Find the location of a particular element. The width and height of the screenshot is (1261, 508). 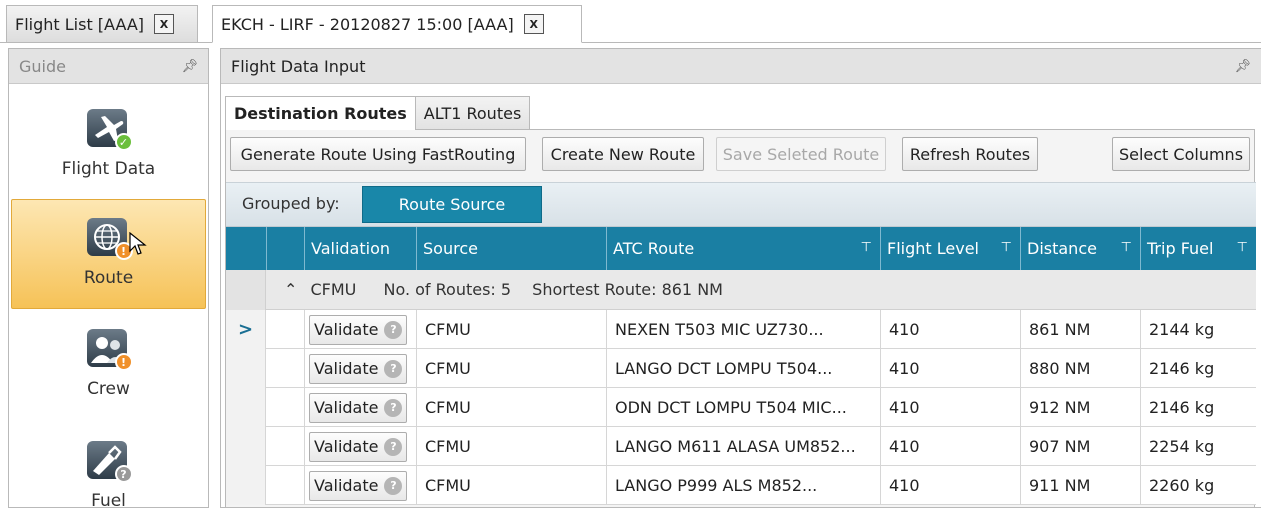

trip-fuel-cell: 2144 kg is located at coordinates (1198, 329).